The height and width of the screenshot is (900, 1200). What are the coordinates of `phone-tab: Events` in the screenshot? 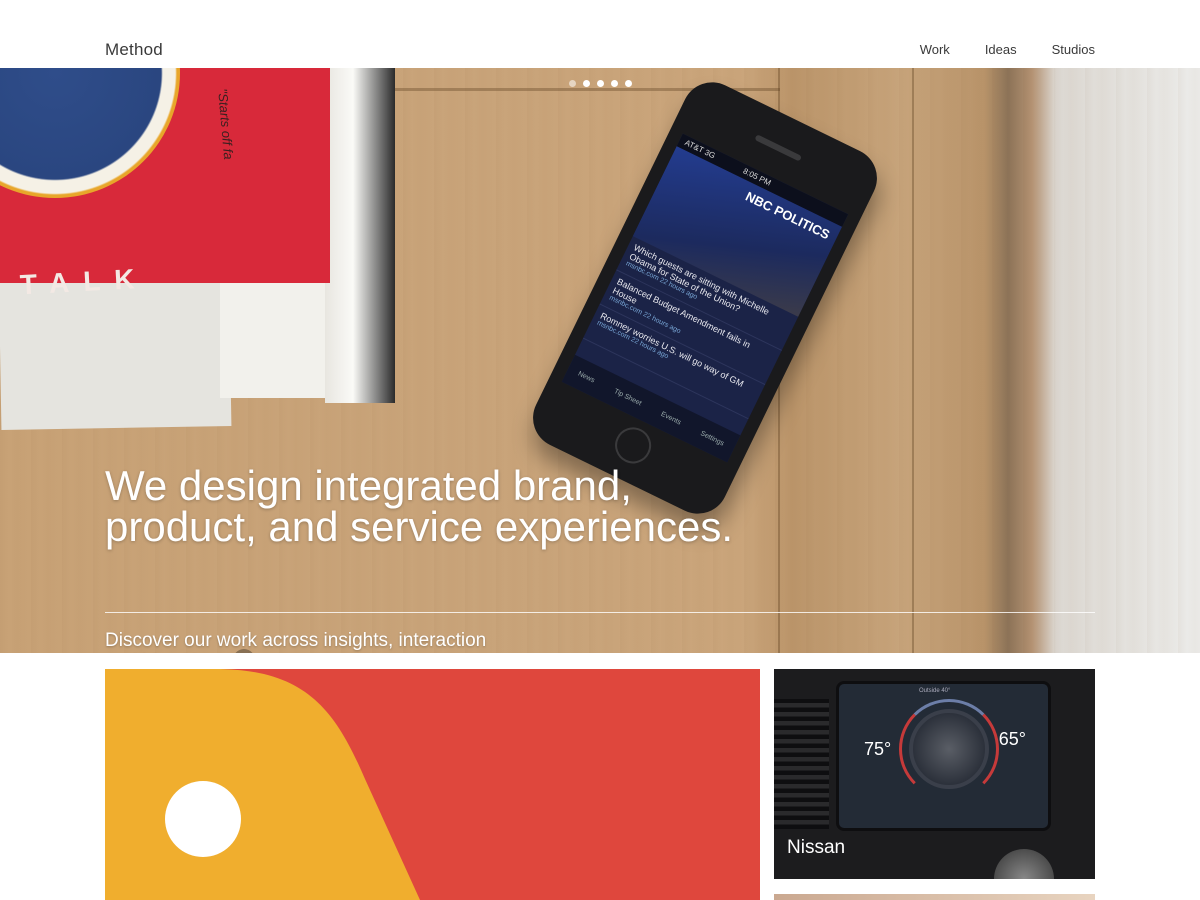 It's located at (671, 418).